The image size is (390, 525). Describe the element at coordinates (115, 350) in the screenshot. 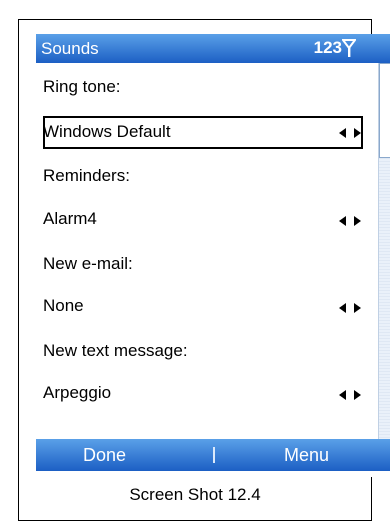

I see `new-text-message-label: New text message:` at that location.